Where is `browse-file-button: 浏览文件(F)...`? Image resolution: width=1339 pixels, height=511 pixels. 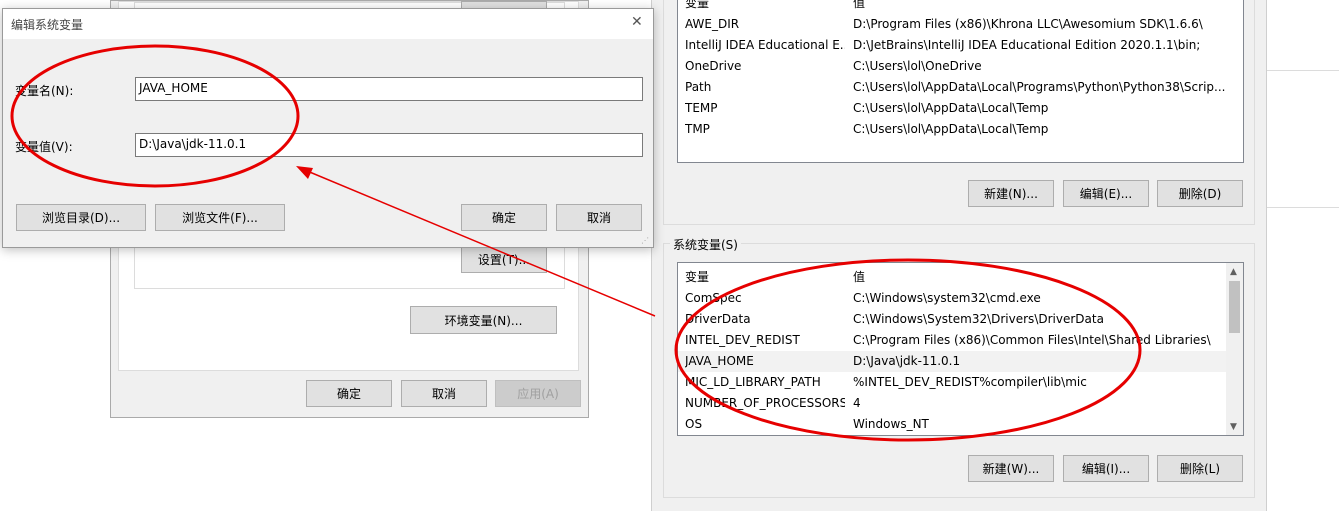 browse-file-button: 浏览文件(F)... is located at coordinates (220, 217).